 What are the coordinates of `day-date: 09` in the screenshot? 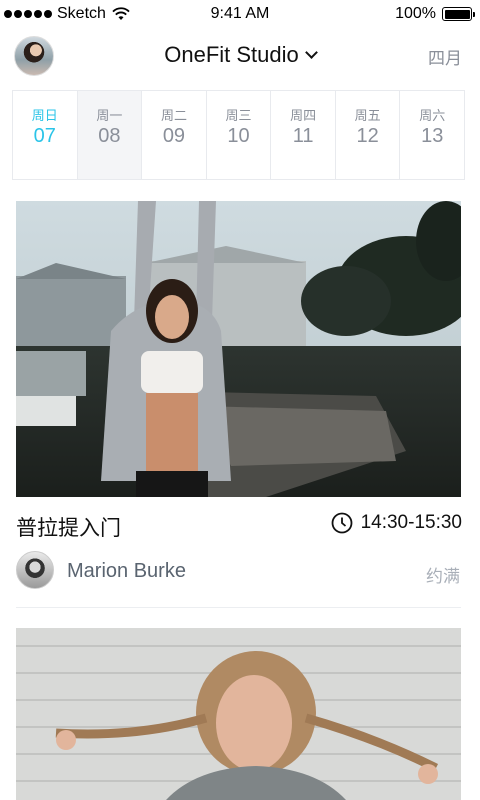 It's located at (174, 136).